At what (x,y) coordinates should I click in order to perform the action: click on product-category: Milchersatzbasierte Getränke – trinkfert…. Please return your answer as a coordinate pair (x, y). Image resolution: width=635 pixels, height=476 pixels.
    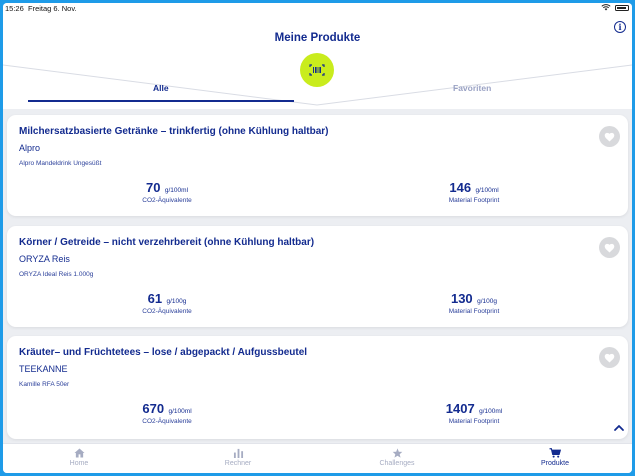
    Looking at the image, I should click on (174, 131).